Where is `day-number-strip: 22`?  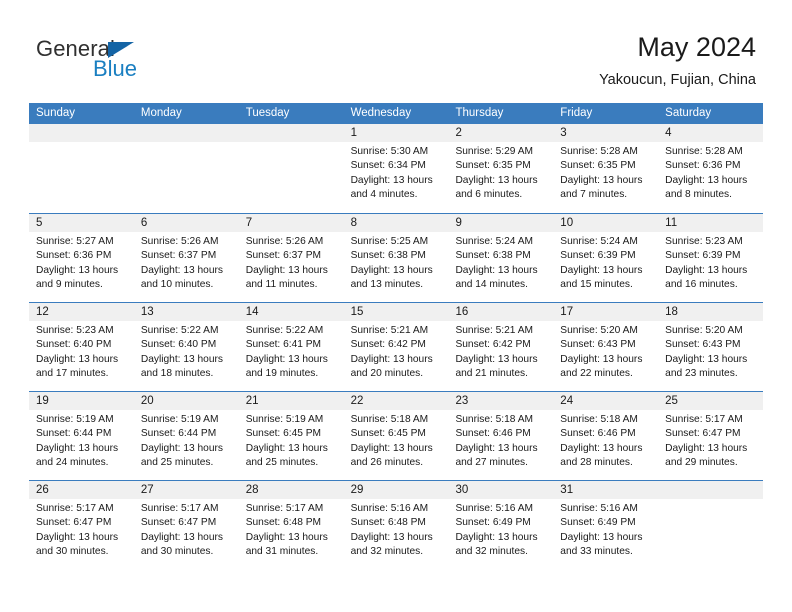 day-number-strip: 22 is located at coordinates (396, 401).